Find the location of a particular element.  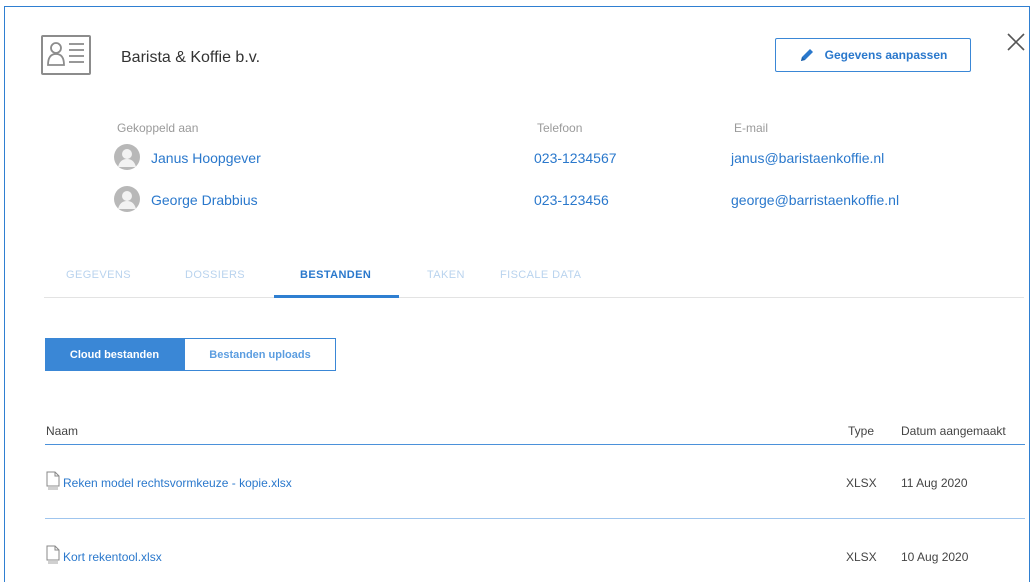

contact-email: george@barristaenkoffie.nl is located at coordinates (815, 200).